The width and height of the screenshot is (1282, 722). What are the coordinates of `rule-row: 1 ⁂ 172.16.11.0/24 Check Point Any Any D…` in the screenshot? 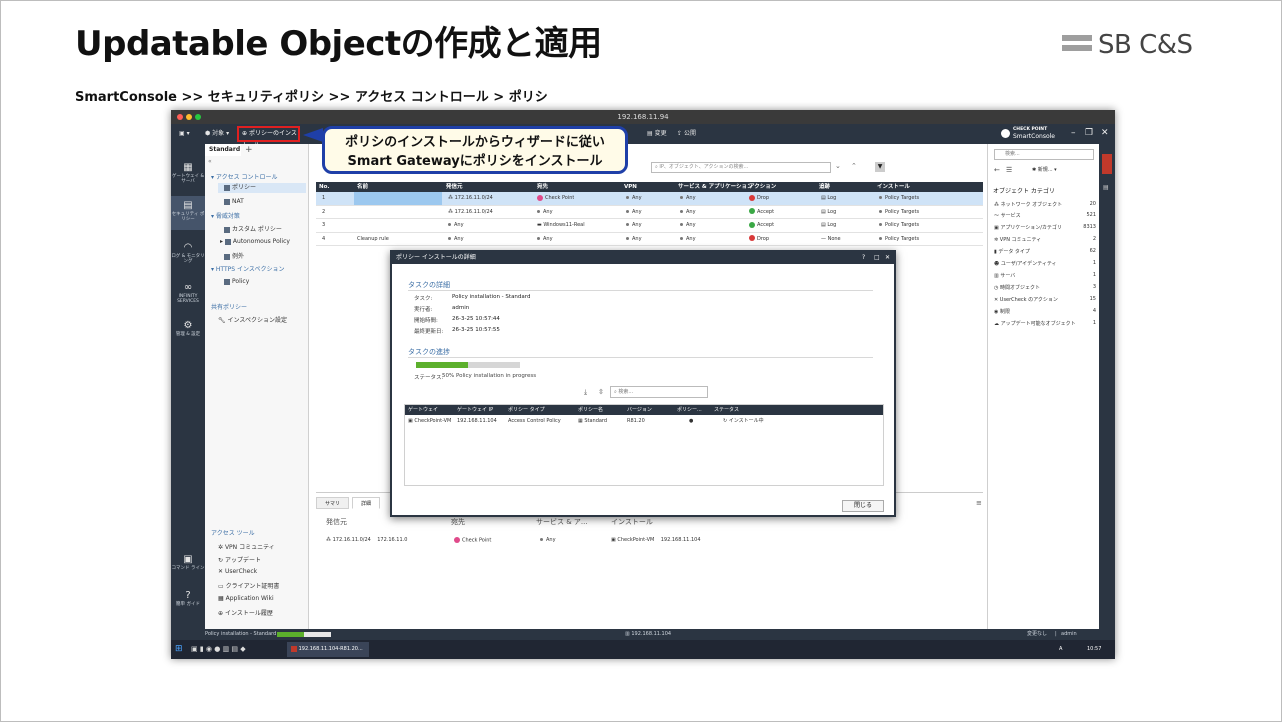 It's located at (649, 199).